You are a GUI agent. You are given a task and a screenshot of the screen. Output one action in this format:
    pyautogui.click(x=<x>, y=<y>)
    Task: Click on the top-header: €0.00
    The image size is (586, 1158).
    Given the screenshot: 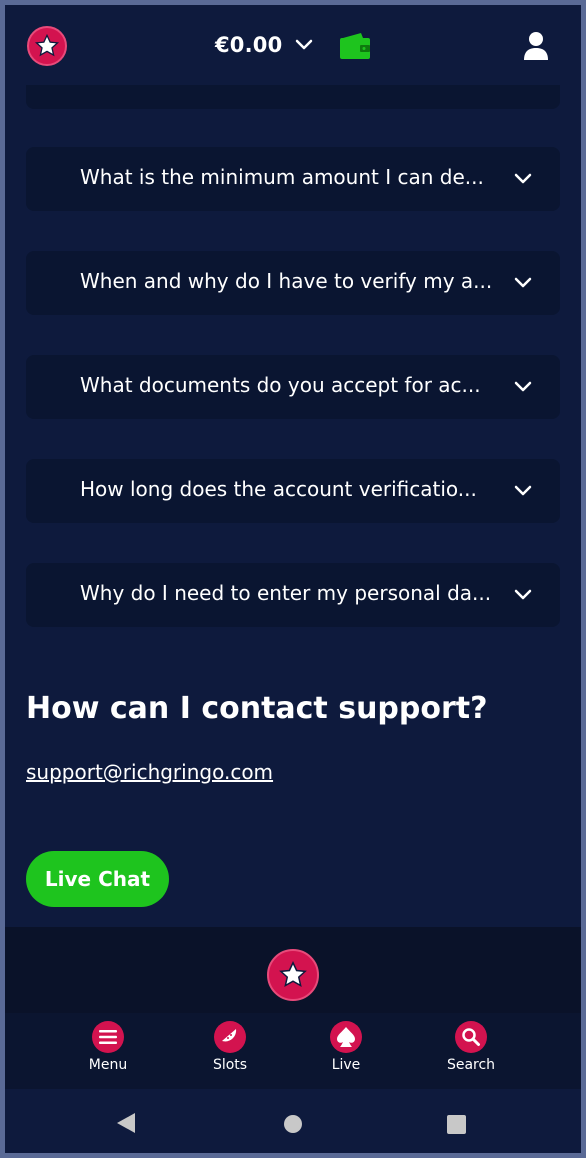 What is the action you would take?
    pyautogui.click(x=293, y=47)
    